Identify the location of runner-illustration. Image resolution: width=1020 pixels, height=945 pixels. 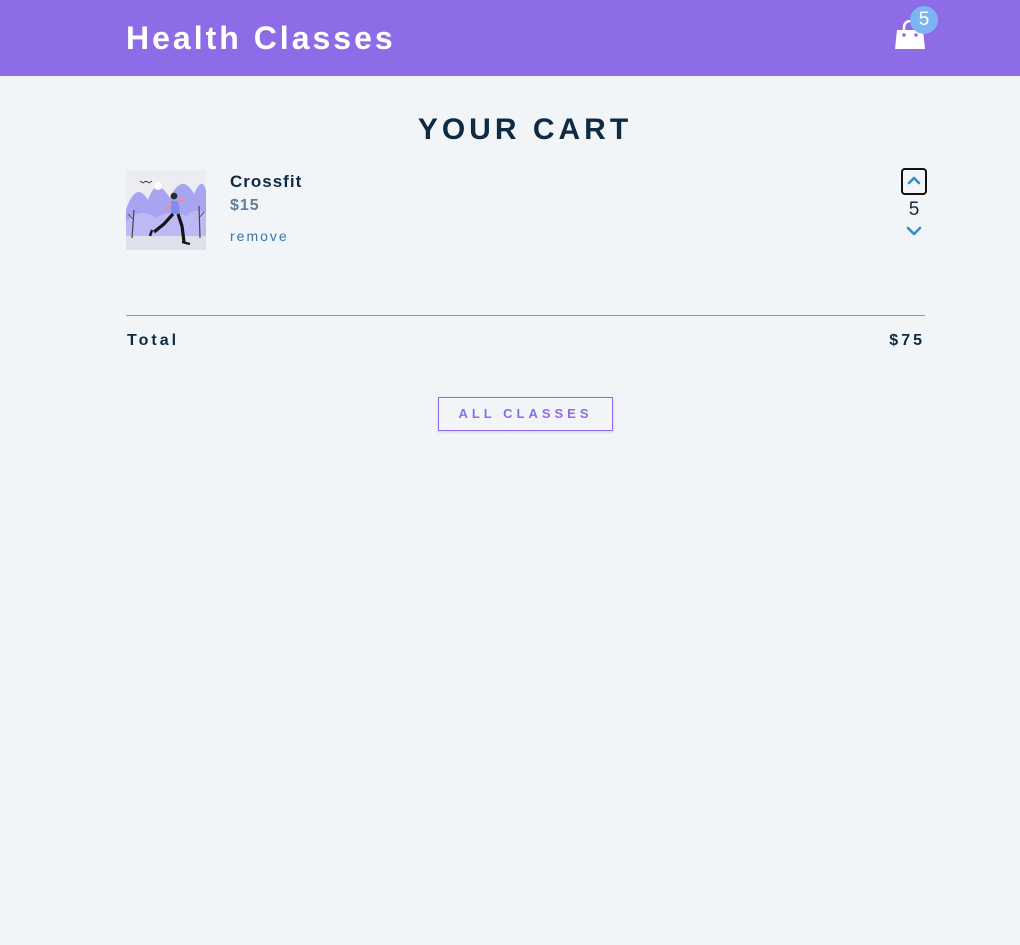
(166, 210).